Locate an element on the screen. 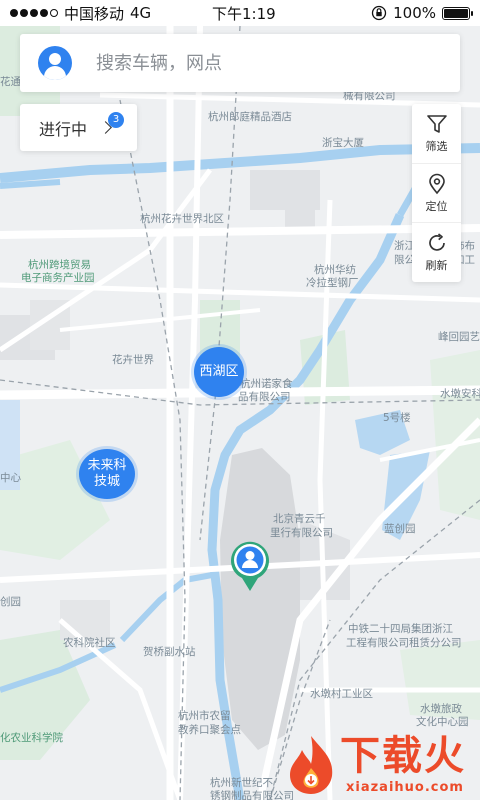  location-icon is located at coordinates (436, 183).